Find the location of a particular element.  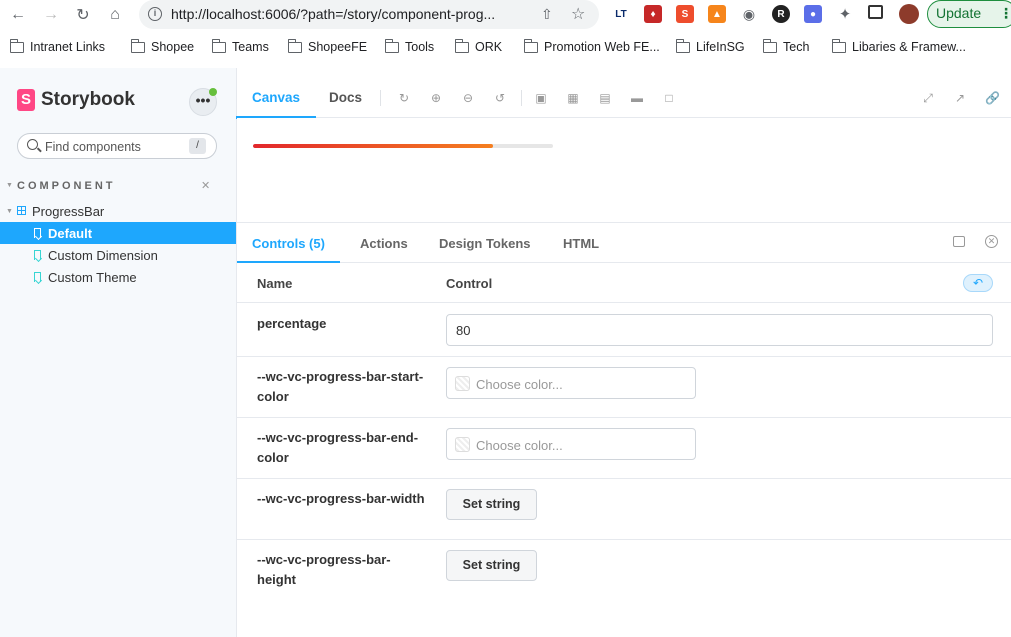

bookmark-folder: ShopeeFE is located at coordinates (327, 46).